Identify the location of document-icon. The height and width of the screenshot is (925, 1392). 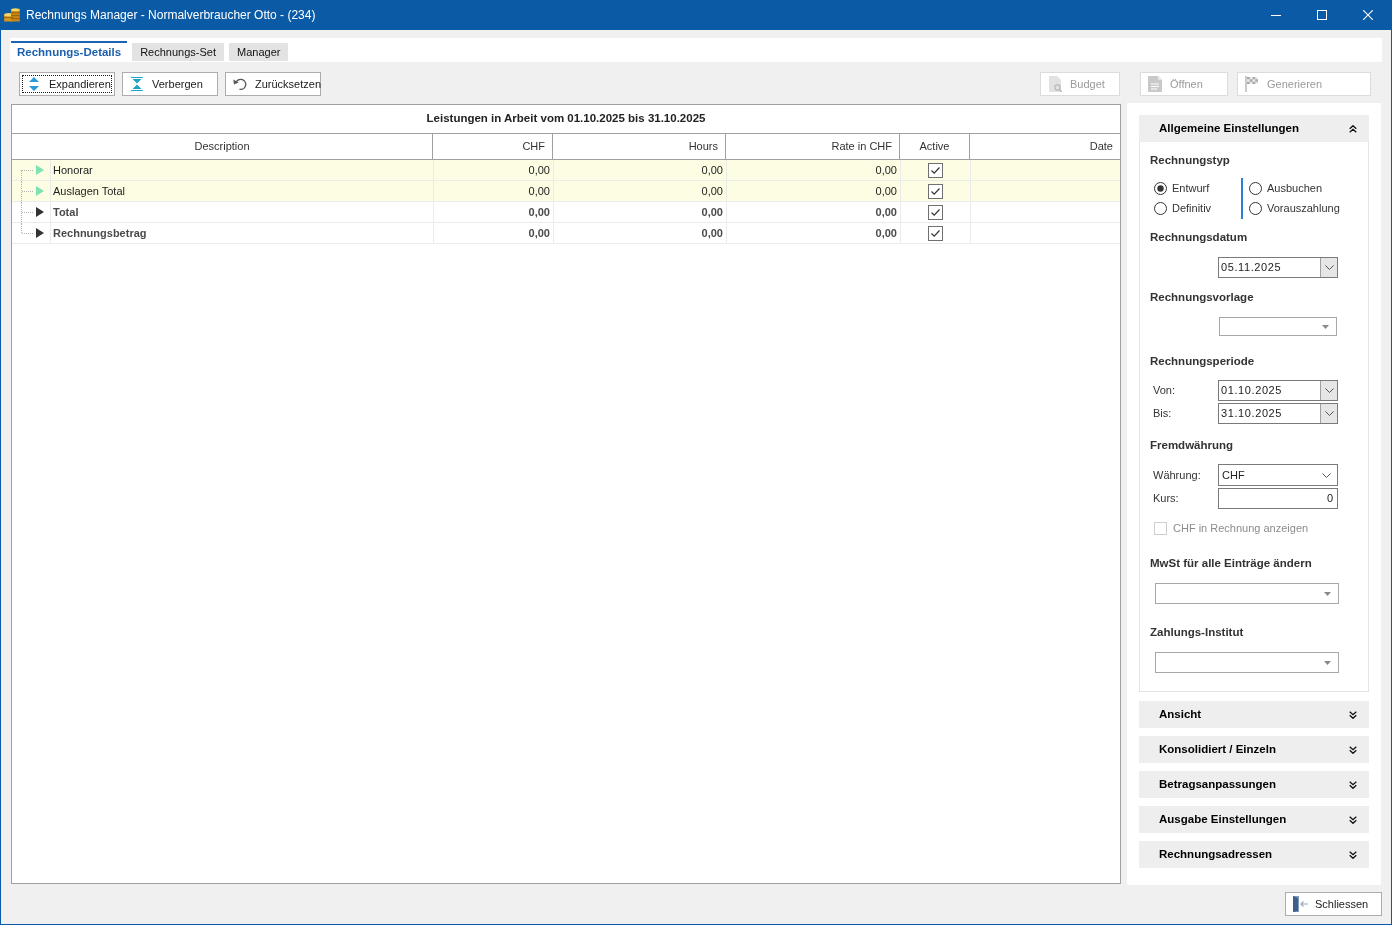
(1155, 84).